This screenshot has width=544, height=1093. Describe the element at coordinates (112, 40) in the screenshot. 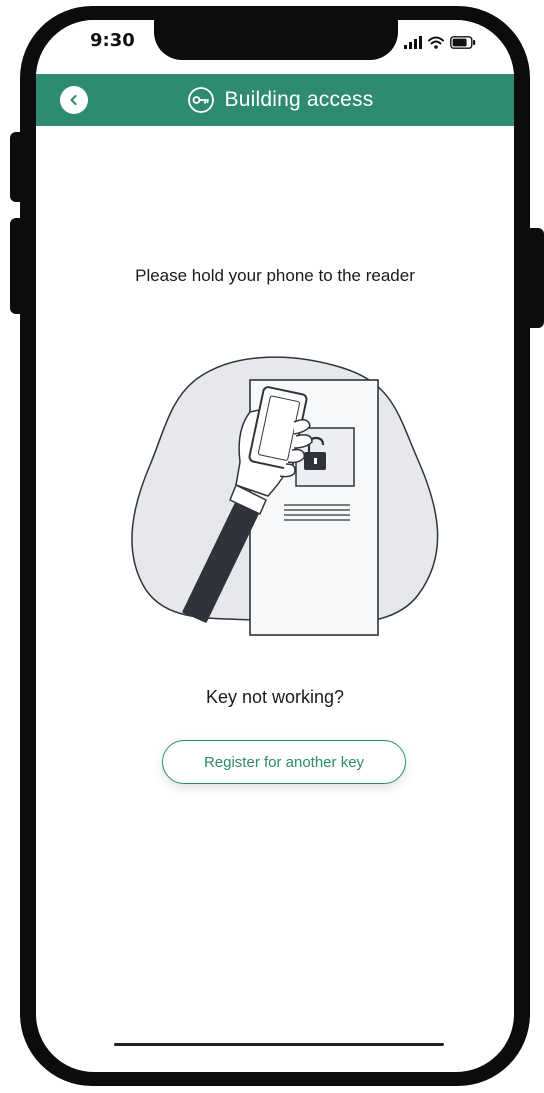

I see `status-time: 9:30` at that location.